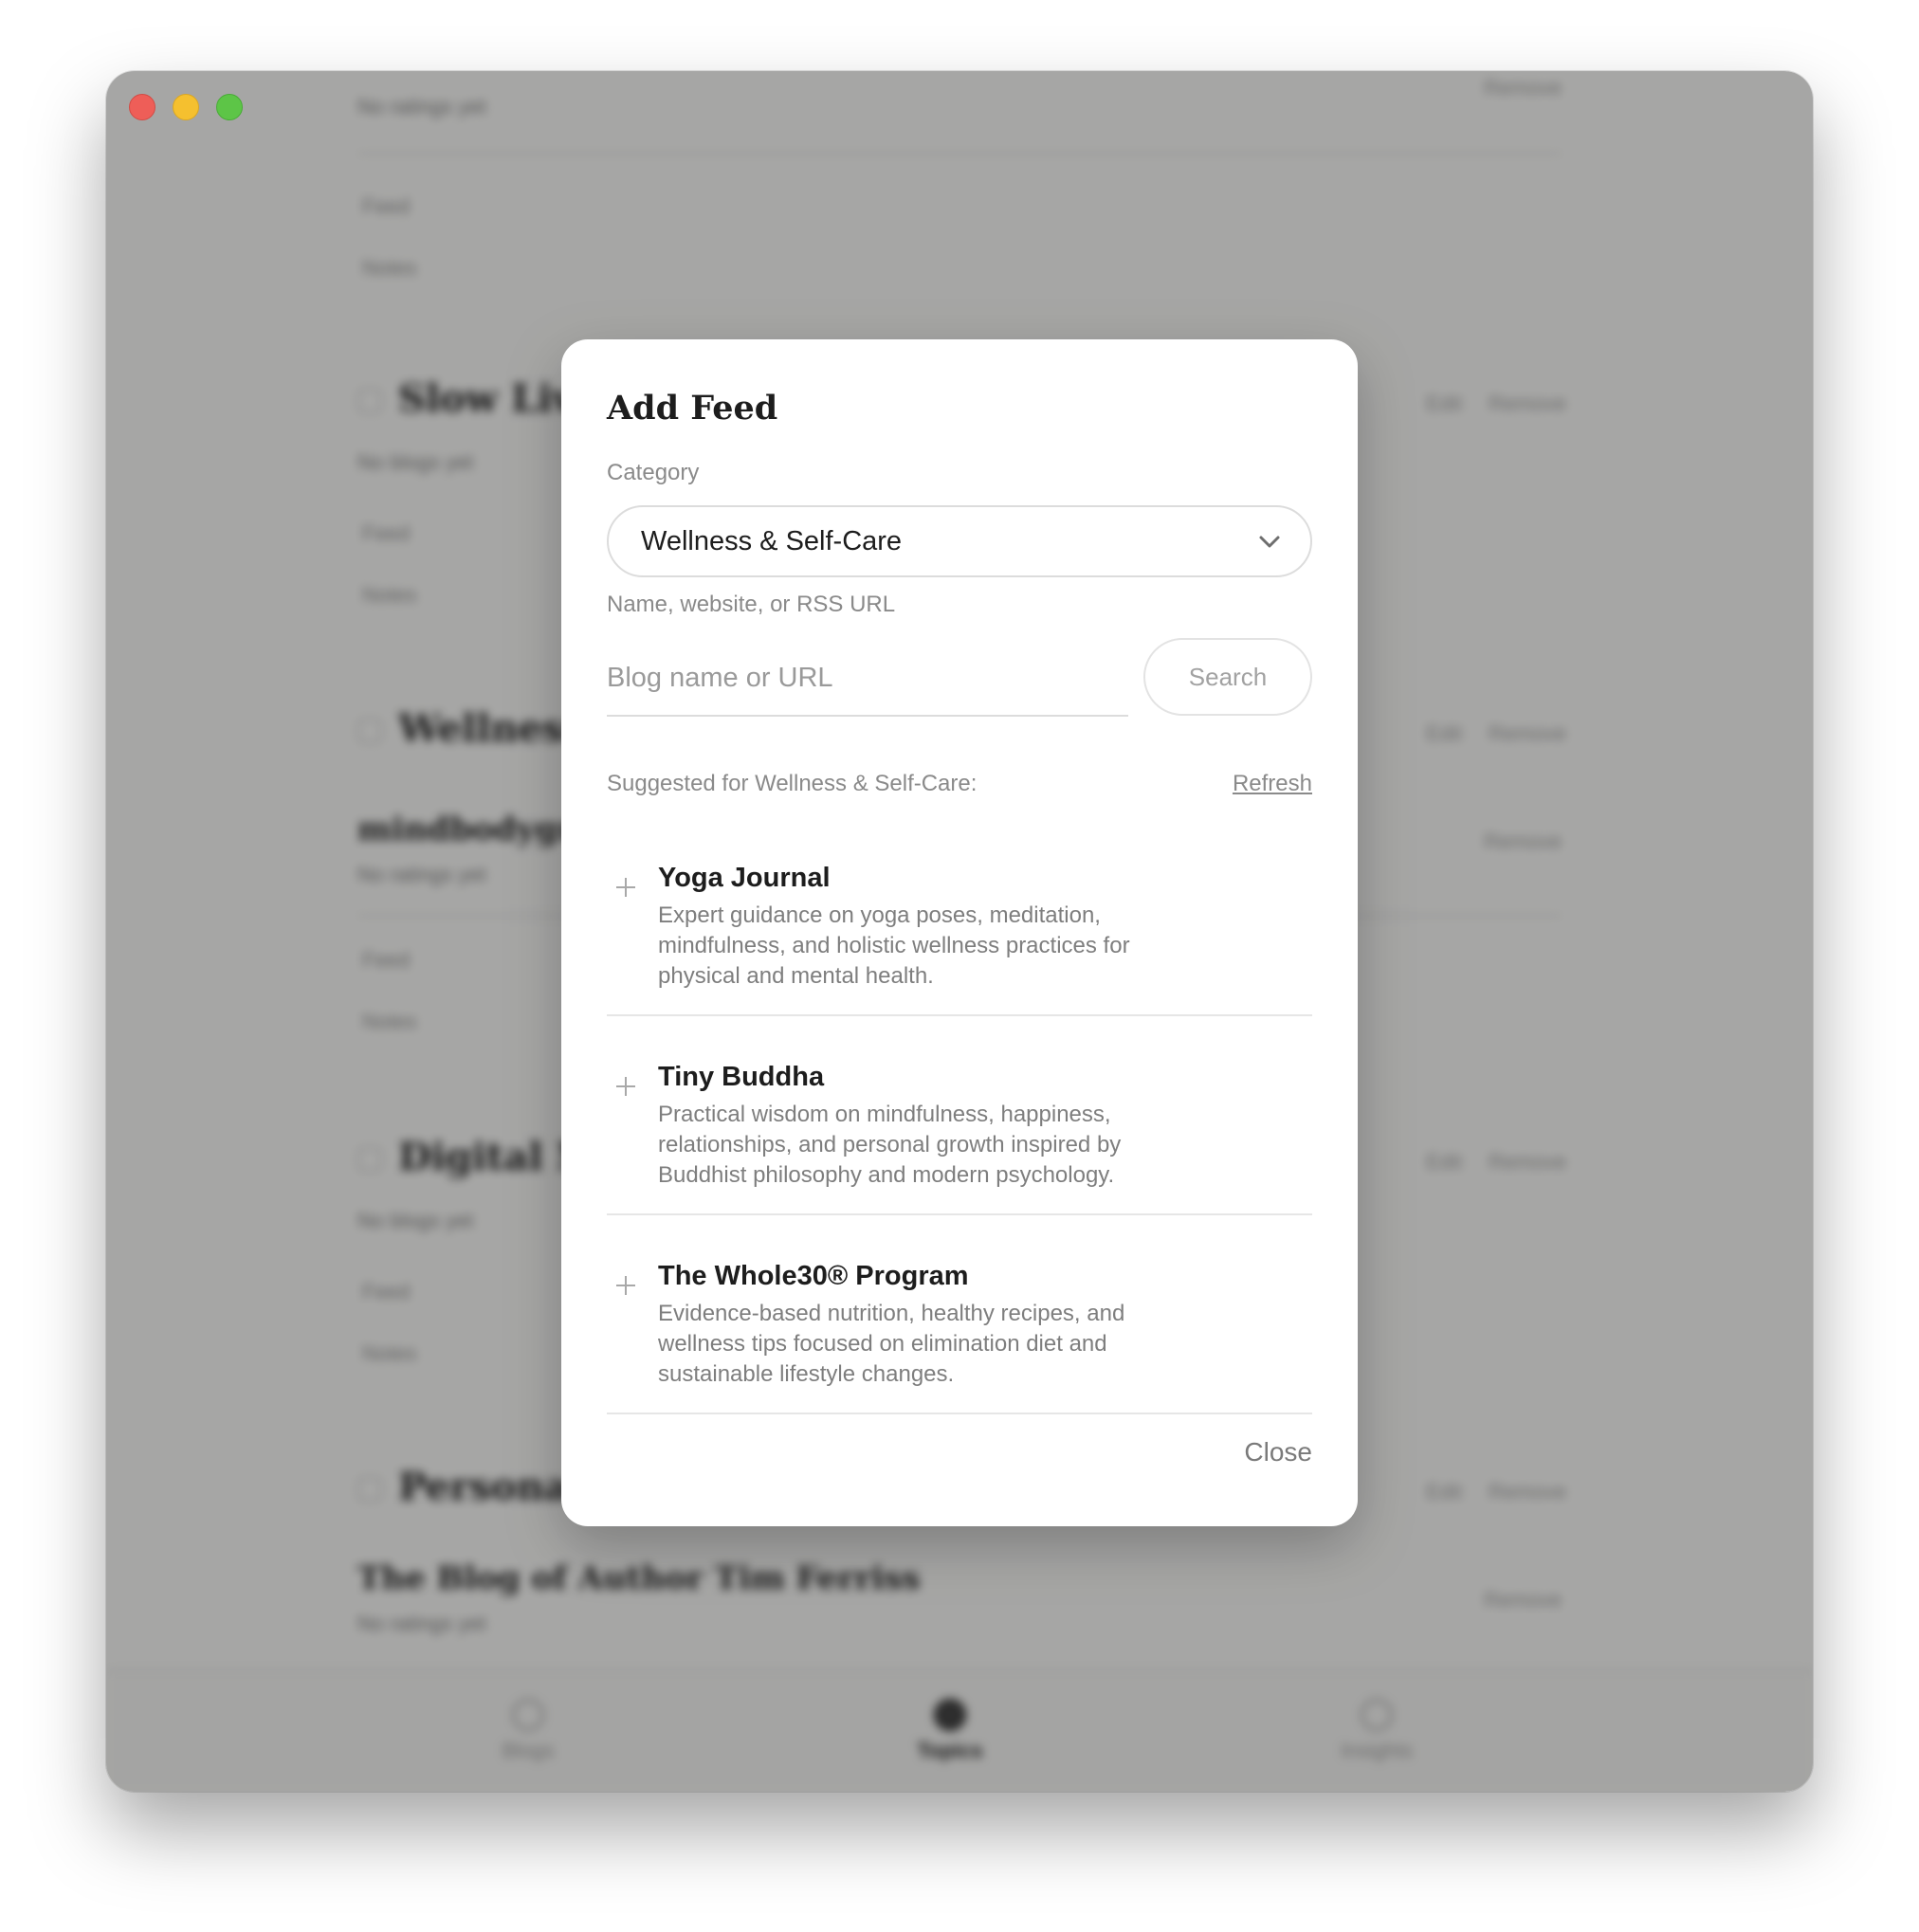 The height and width of the screenshot is (1932, 1919). Describe the element at coordinates (653, 473) in the screenshot. I see `category-label: Category` at that location.